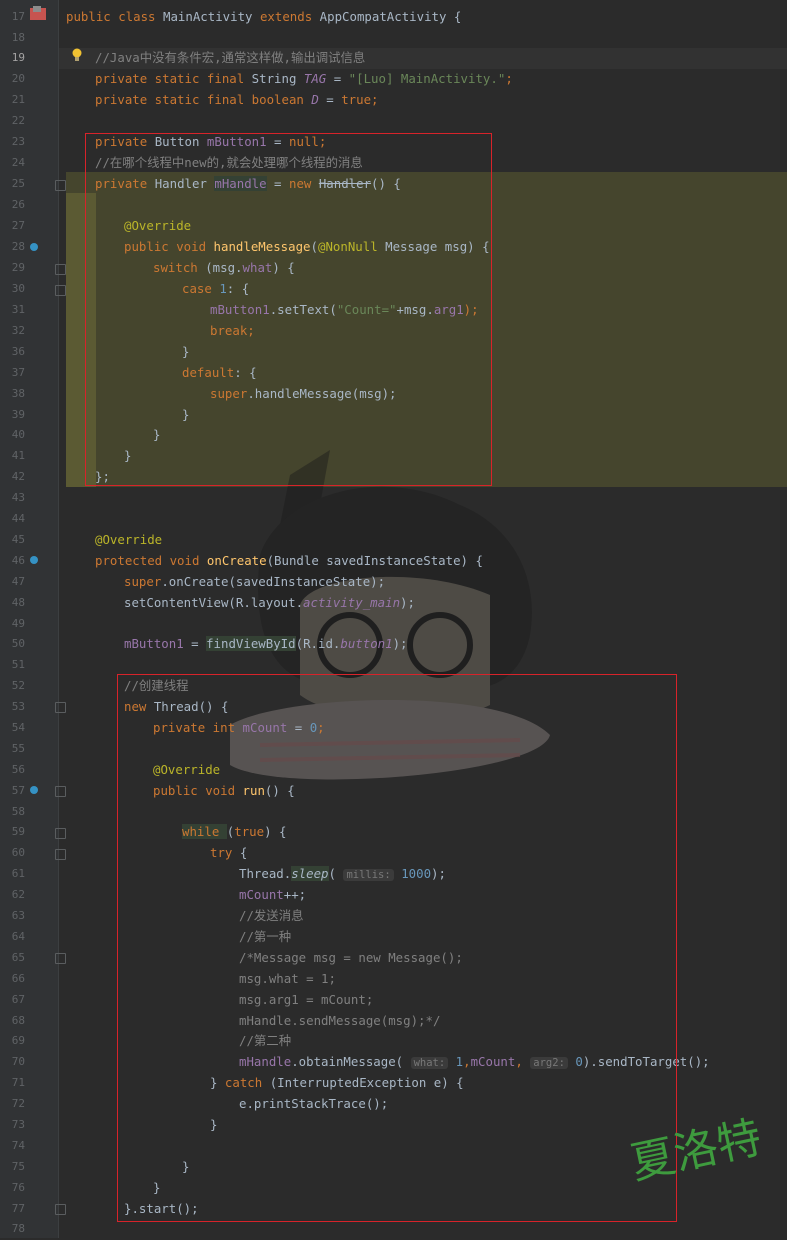  Describe the element at coordinates (18, 1103) in the screenshot. I see `line-number: 72` at that location.